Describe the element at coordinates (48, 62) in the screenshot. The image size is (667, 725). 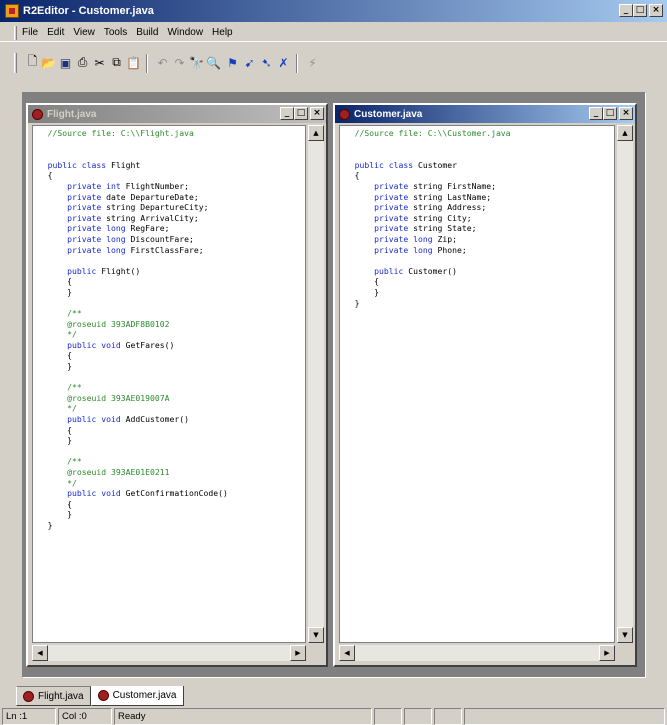
I see `open-folder-icon: 📂` at that location.